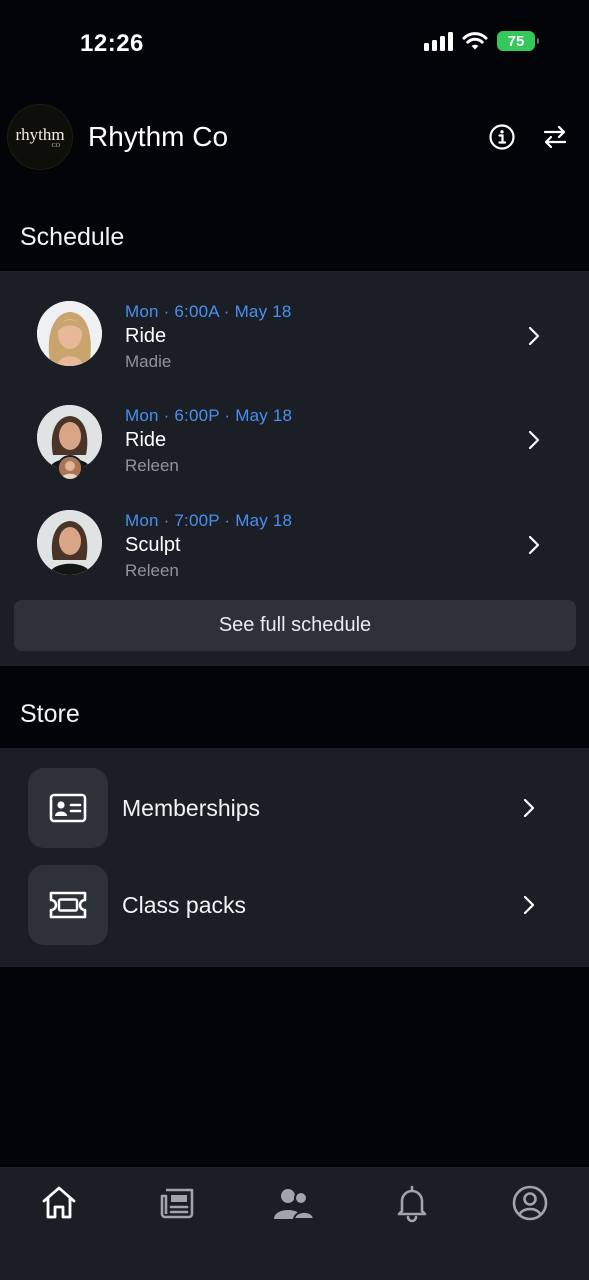 This screenshot has width=589, height=1280. I want to click on status-time: 12:26, so click(112, 43).